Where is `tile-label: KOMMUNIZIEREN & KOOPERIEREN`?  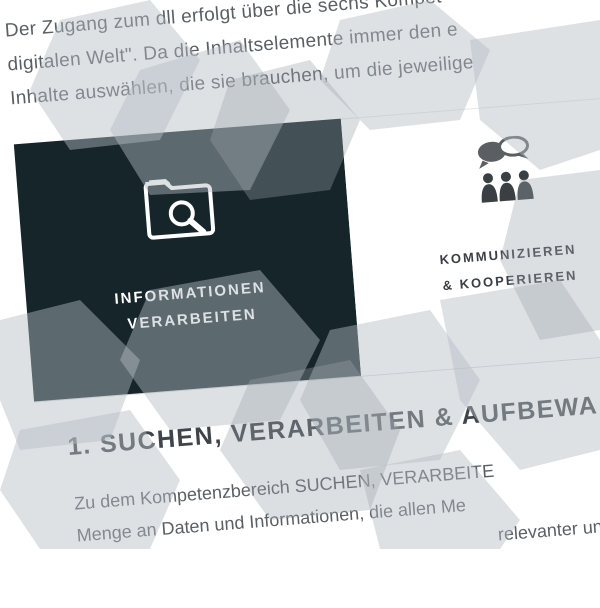 tile-label: KOMMUNIZIEREN & KOOPERIEREN is located at coordinates (476, 268).